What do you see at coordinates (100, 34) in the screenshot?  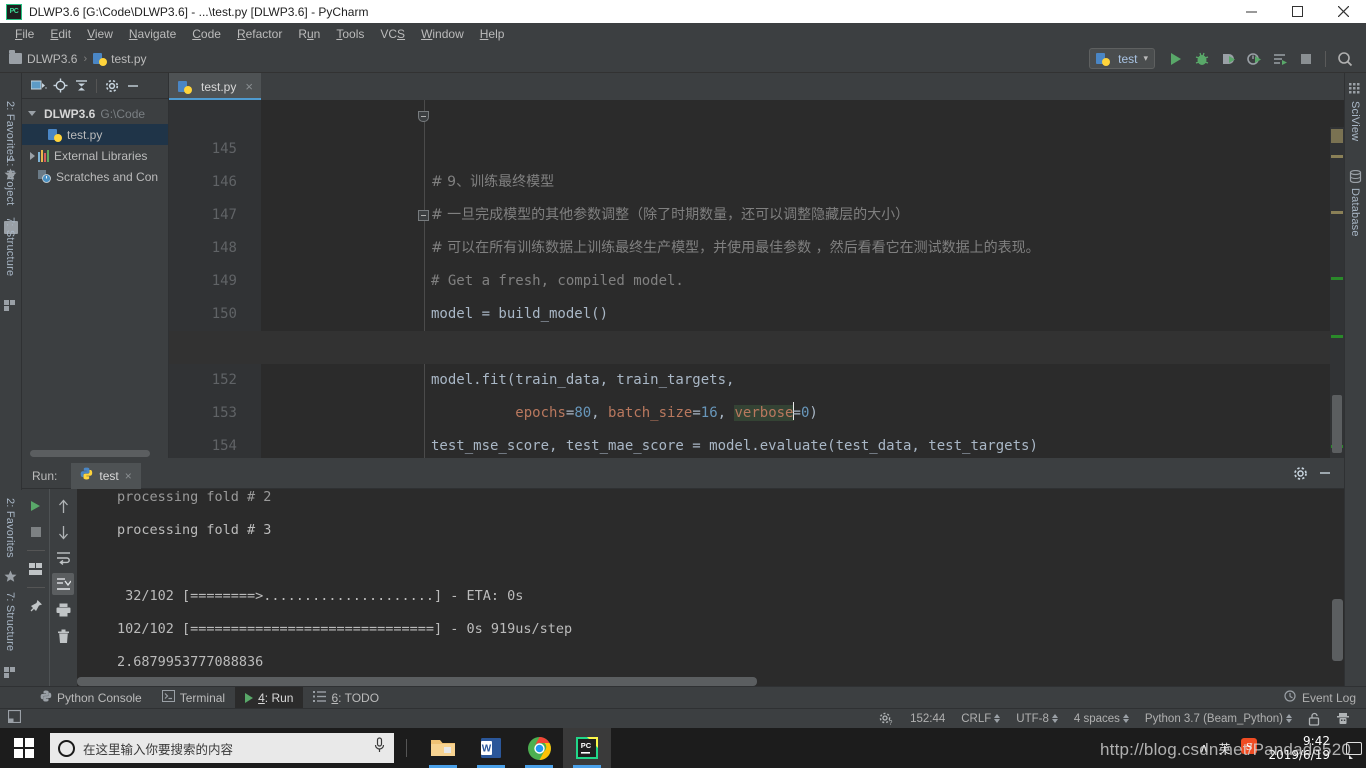 I see `menu-view: View` at bounding box center [100, 34].